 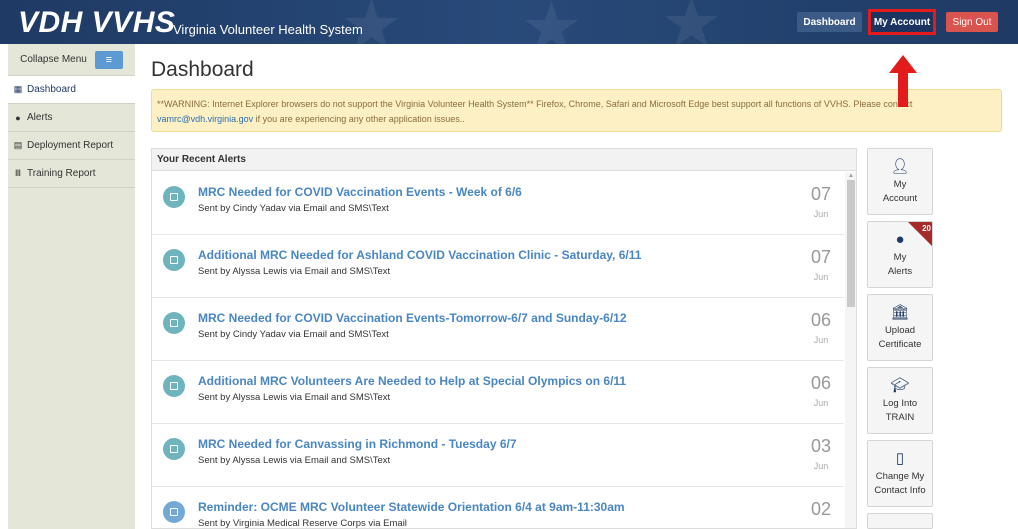 I want to click on calendar-icon: ▤, so click(x=18, y=145).